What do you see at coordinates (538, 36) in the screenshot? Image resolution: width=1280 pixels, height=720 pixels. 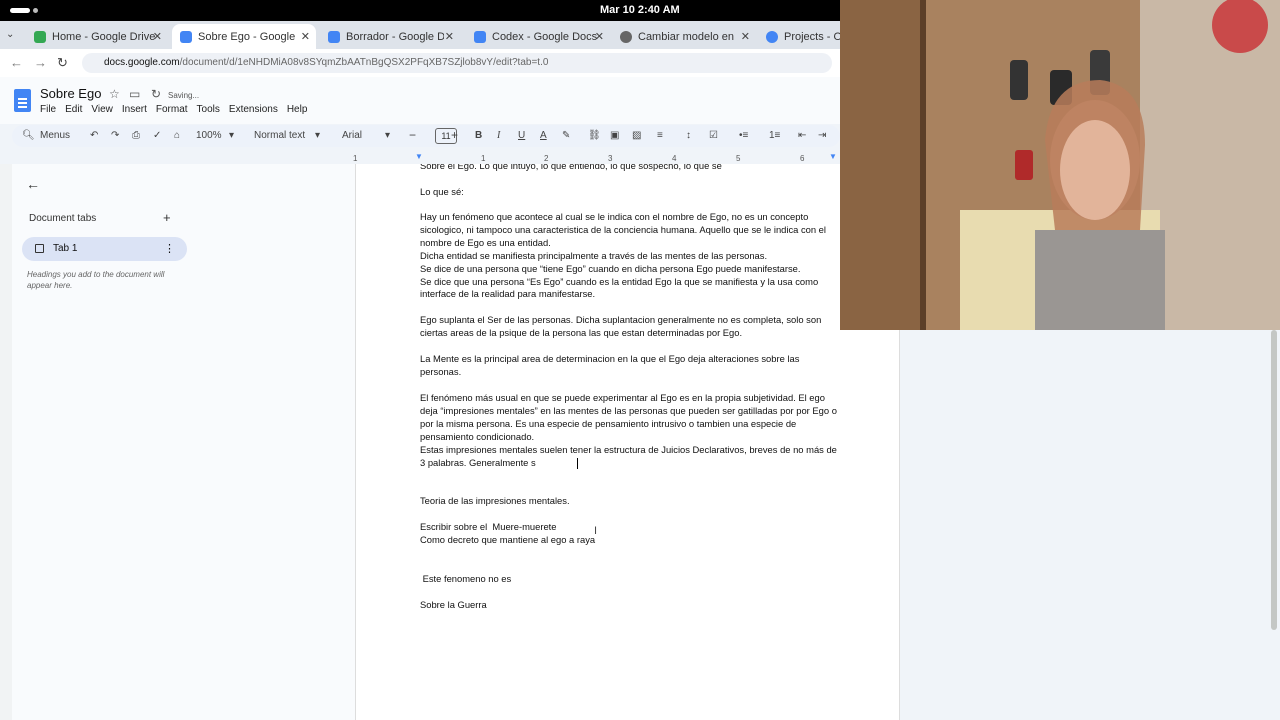 I see `browser-tab-codex: Codex - Google Docs ✕` at bounding box center [538, 36].